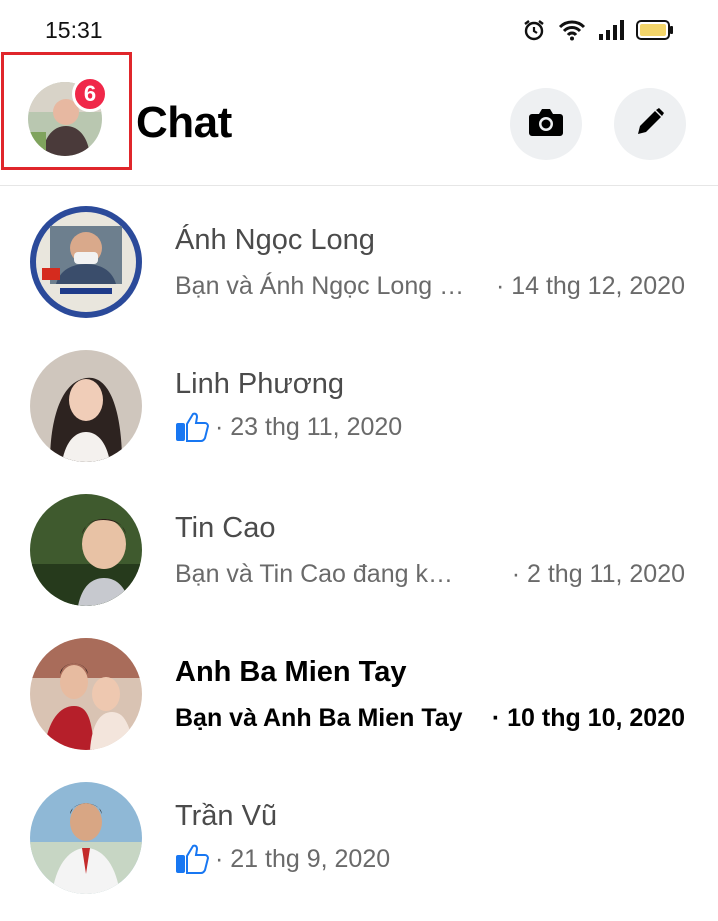 This screenshot has width=718, height=921. Describe the element at coordinates (320, 574) in the screenshot. I see `chat-preview: Bạn và Tin Cao đang kỷ niệm` at that location.